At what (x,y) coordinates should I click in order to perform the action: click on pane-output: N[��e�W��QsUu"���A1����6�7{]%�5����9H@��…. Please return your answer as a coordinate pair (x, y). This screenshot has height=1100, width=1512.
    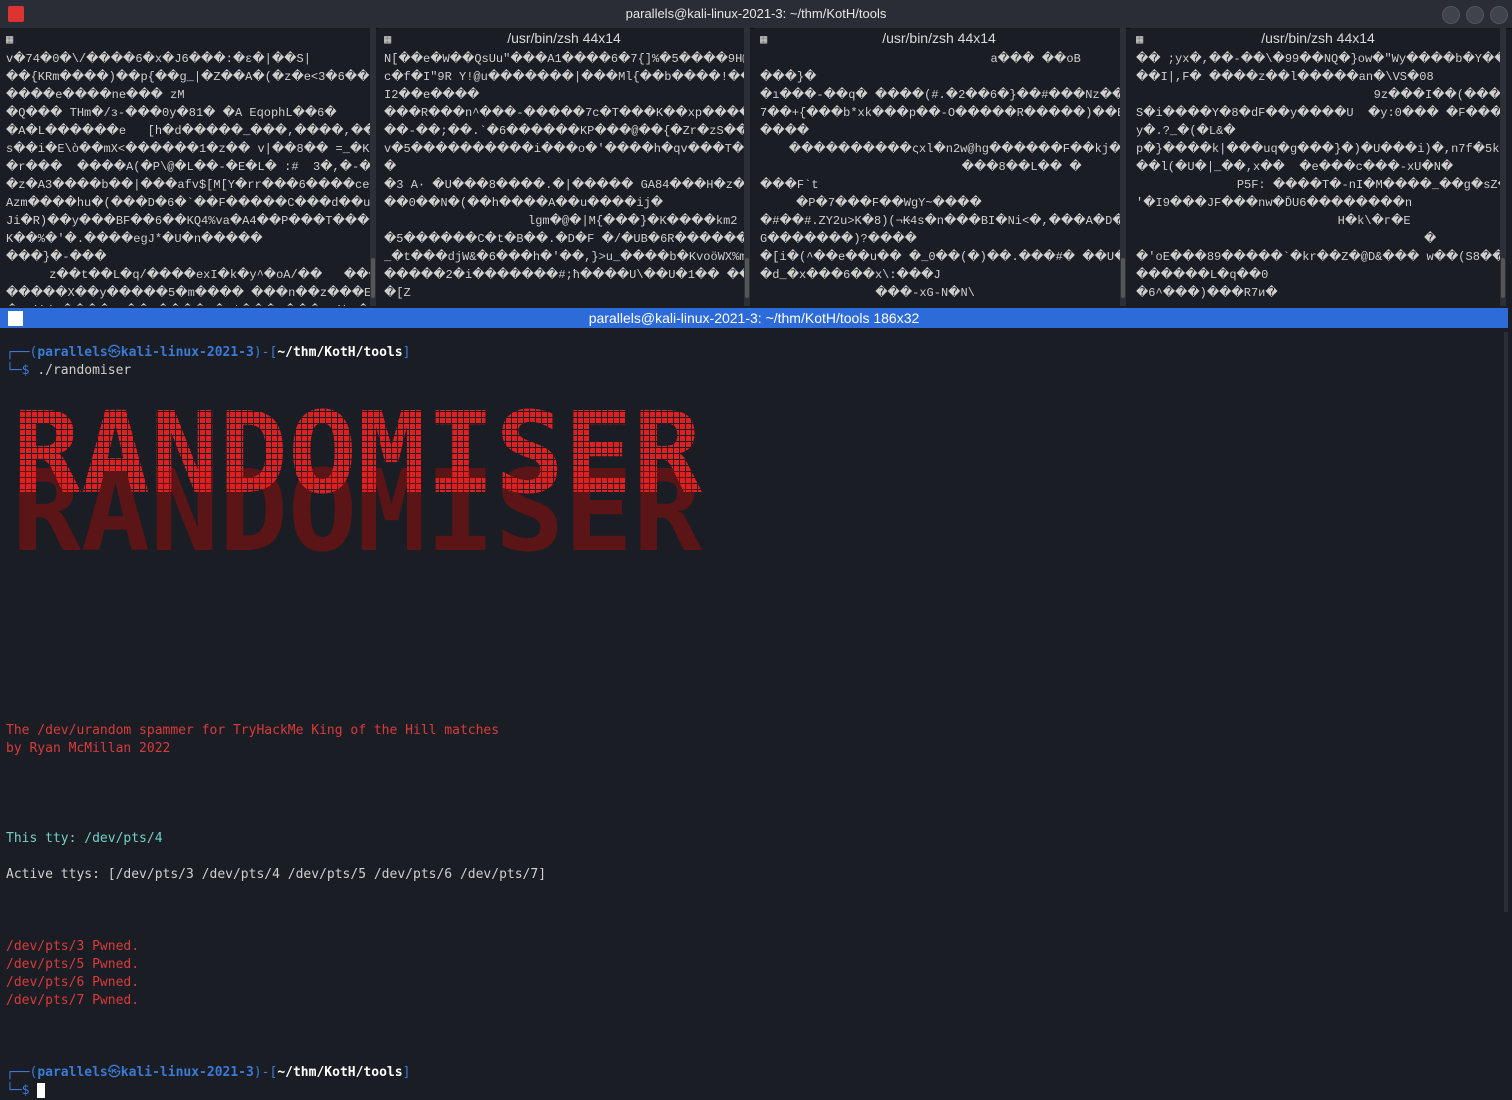
    Looking at the image, I should click on (567, 176).